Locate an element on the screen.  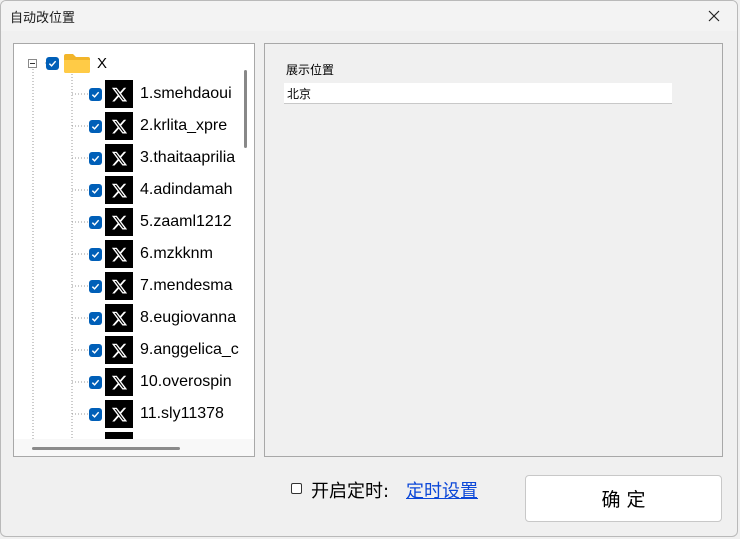
item-label: 1.smehdaoui is located at coordinates (186, 93).